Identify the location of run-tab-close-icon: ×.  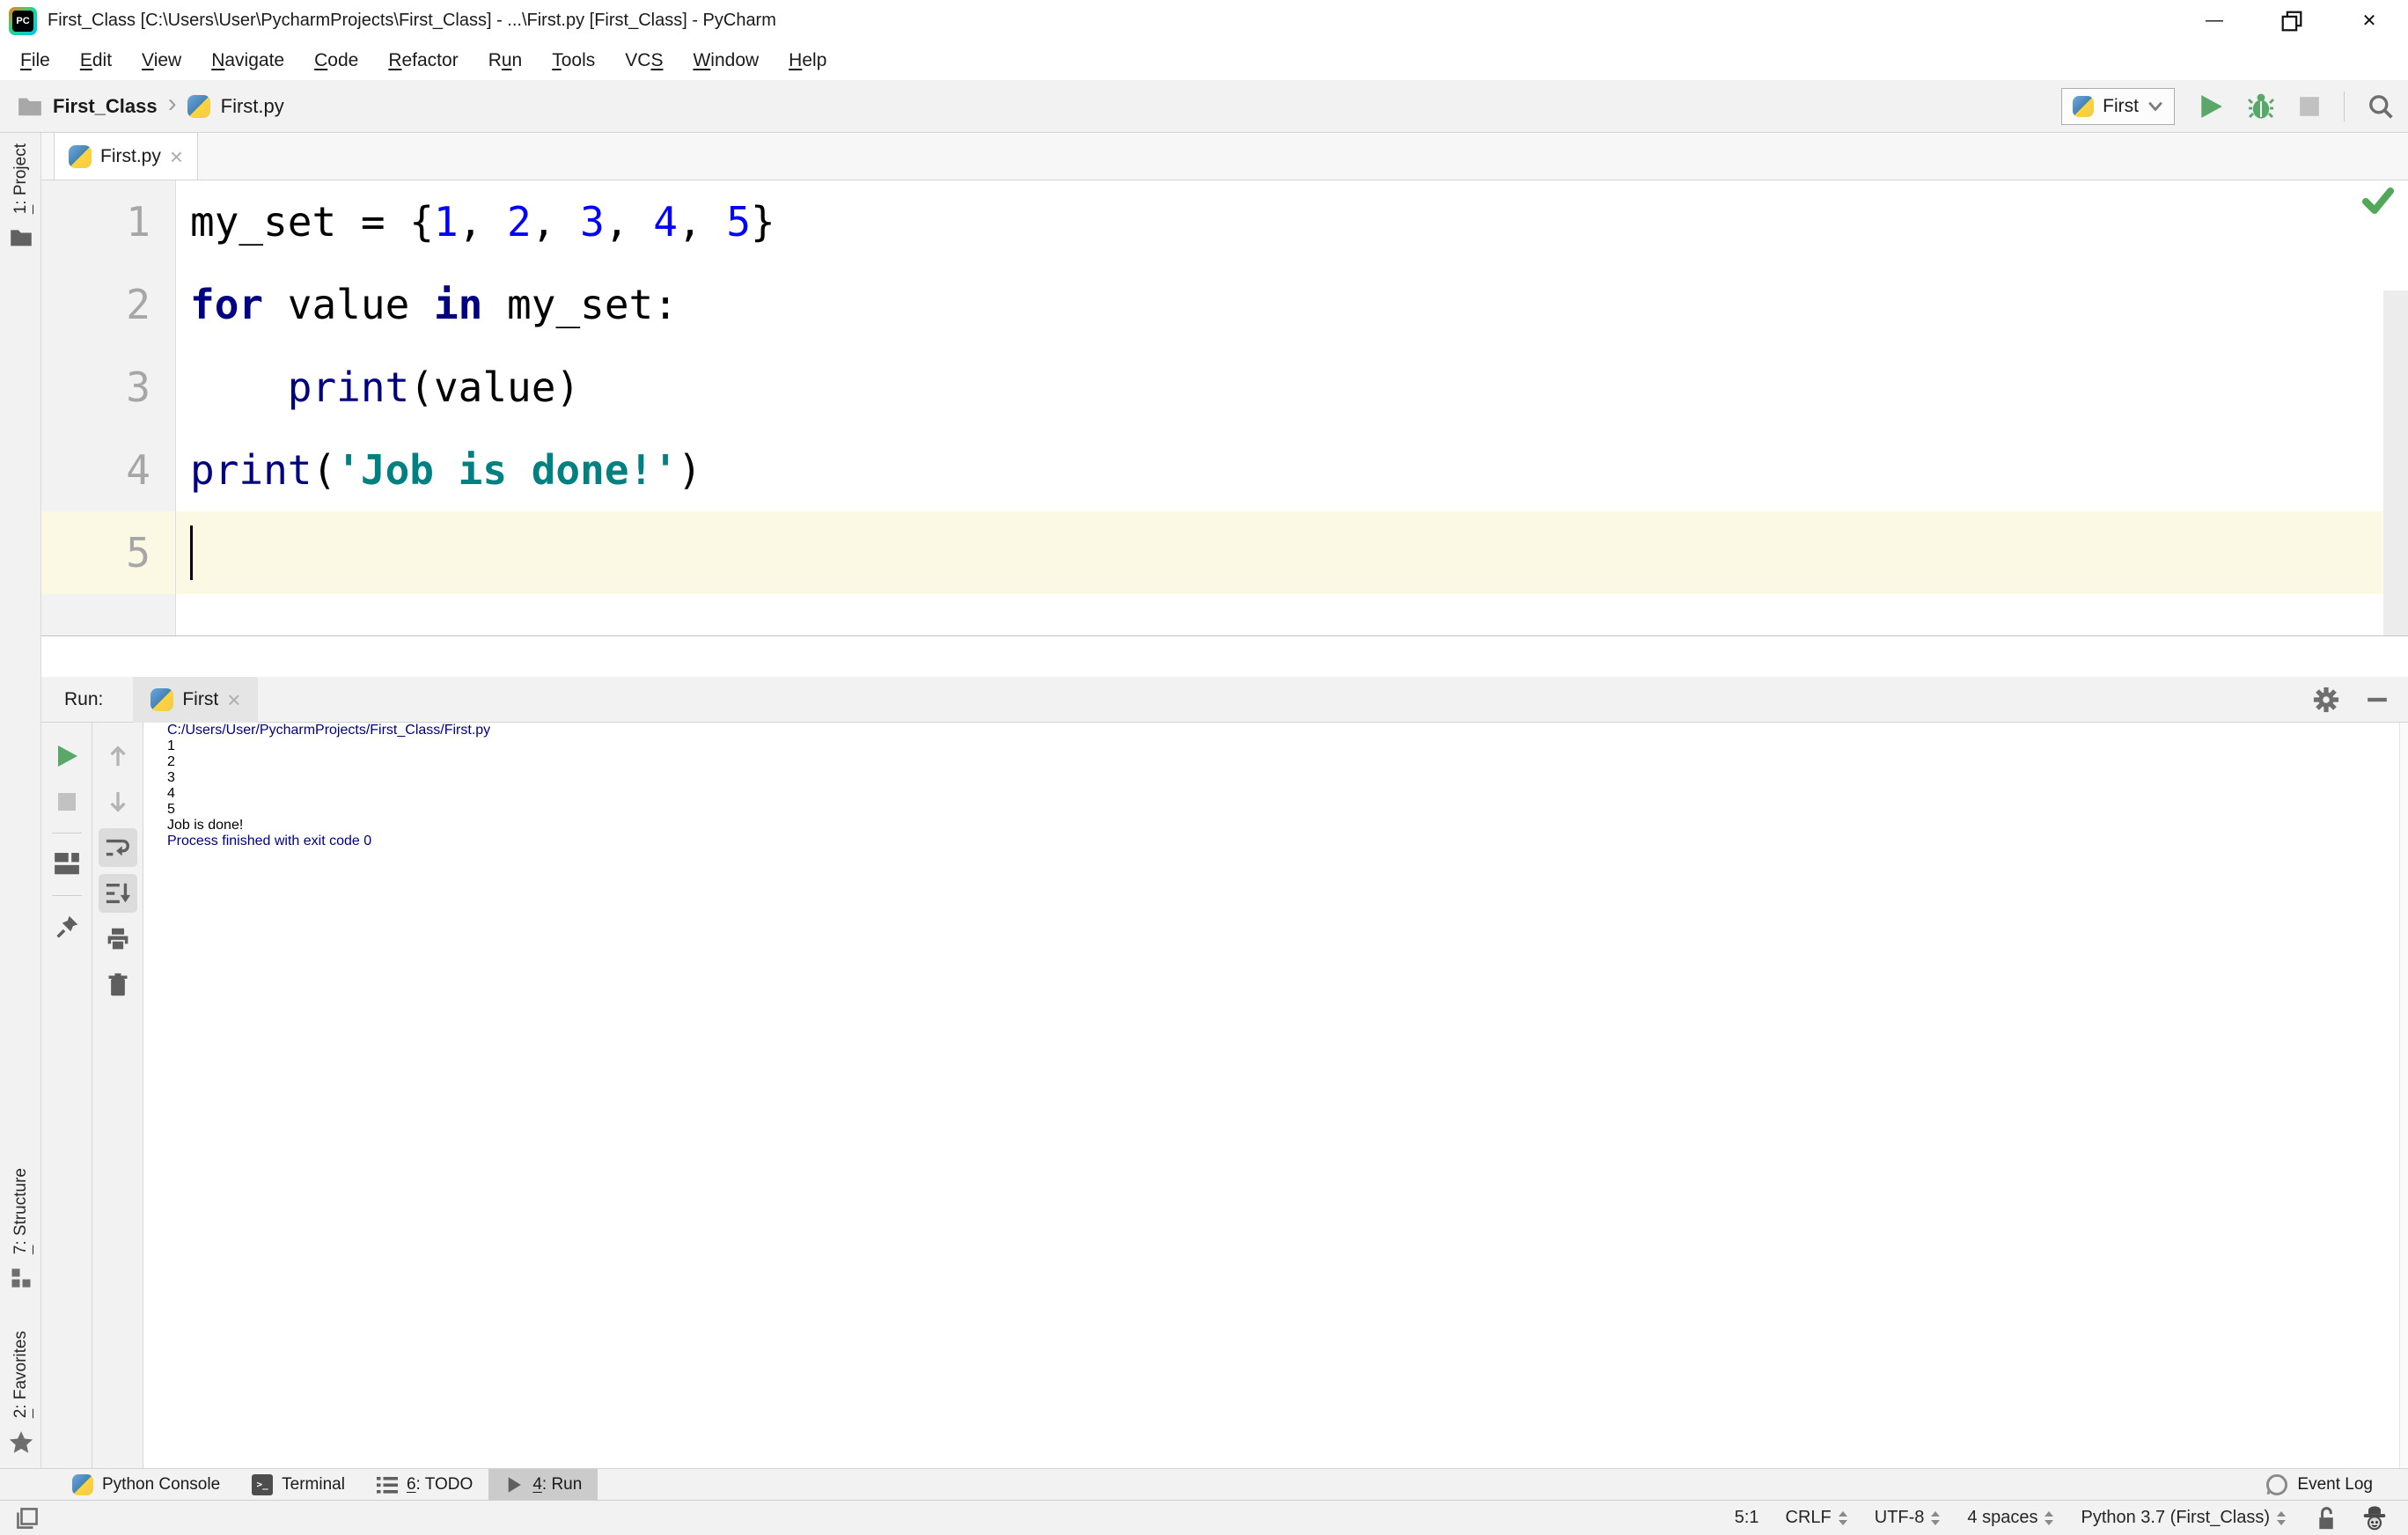
(233, 699).